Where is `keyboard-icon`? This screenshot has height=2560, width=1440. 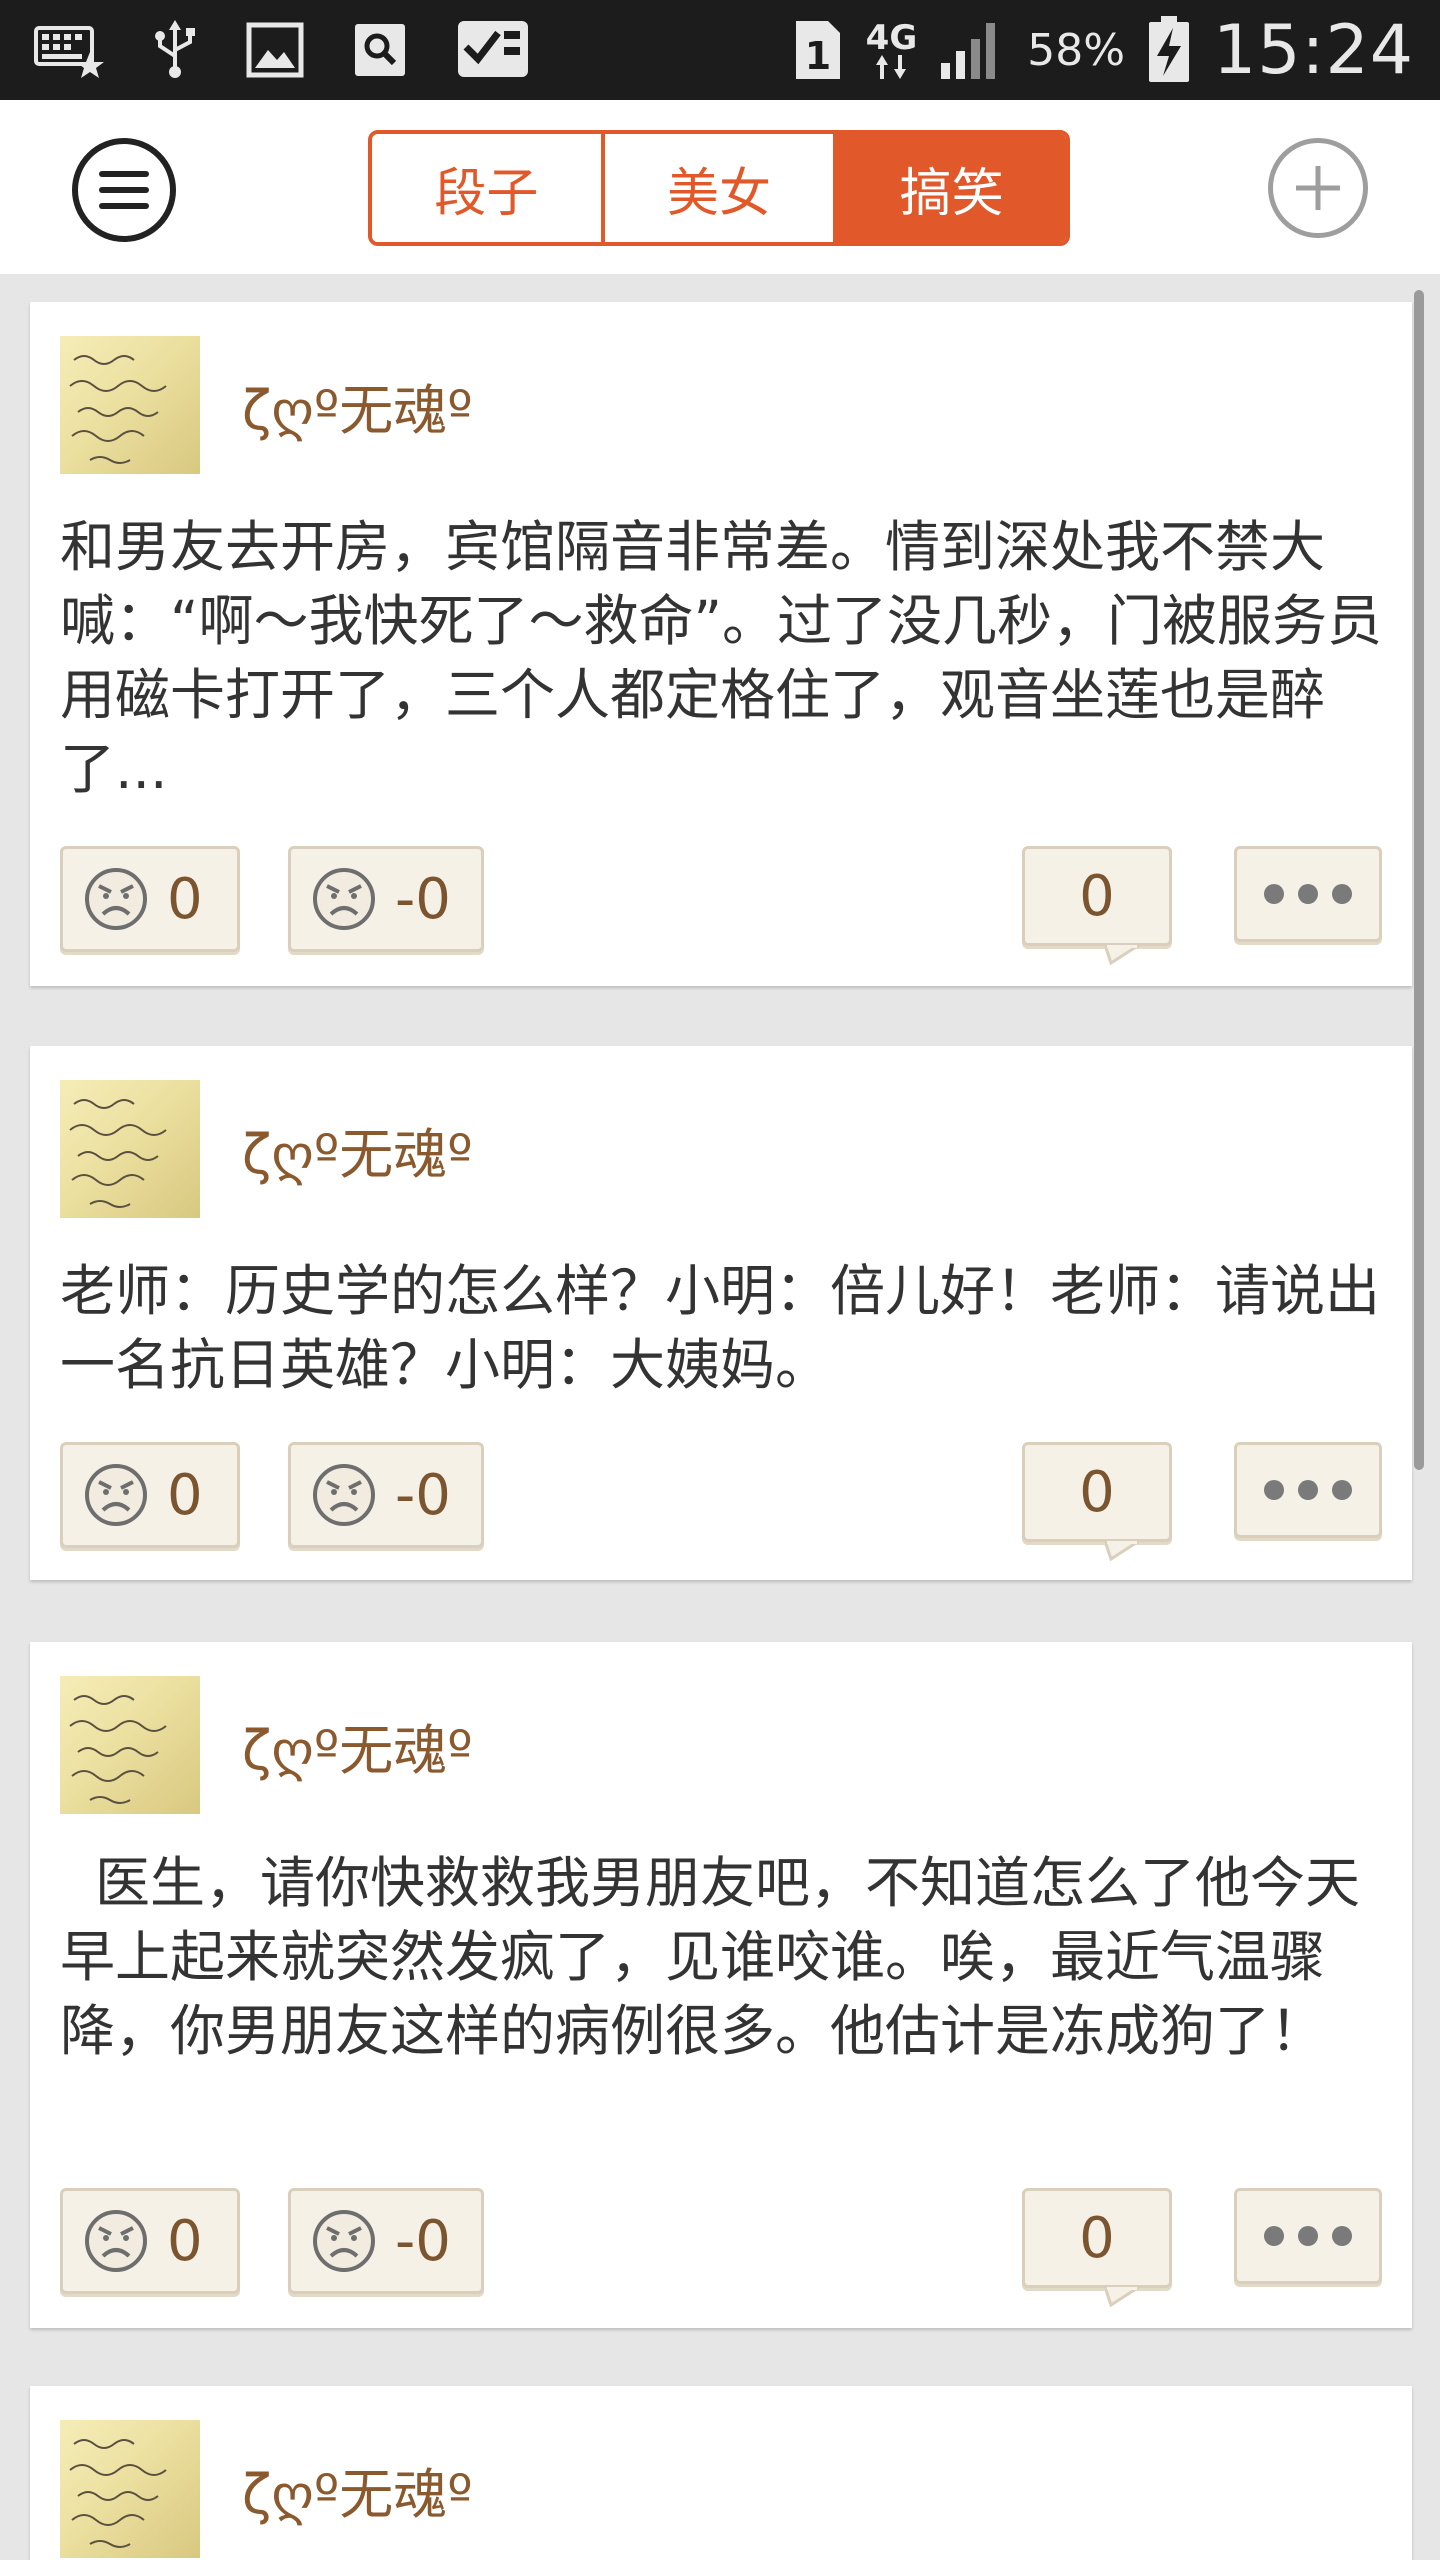
keyboard-icon is located at coordinates (69, 50).